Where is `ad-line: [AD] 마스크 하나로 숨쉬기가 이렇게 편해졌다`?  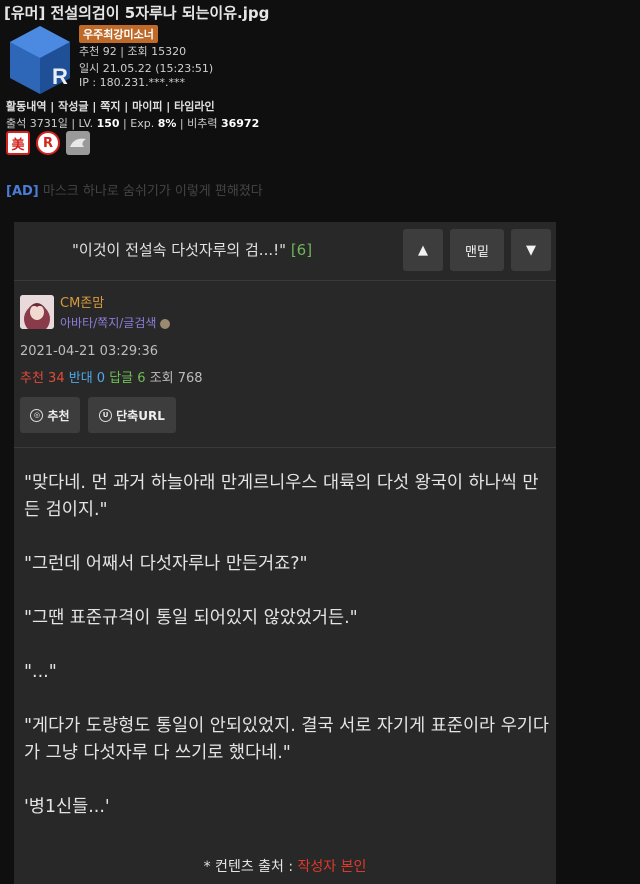 ad-line: [AD] 마스크 하나로 숨쉬기가 이렇게 편해졌다 is located at coordinates (134, 189).